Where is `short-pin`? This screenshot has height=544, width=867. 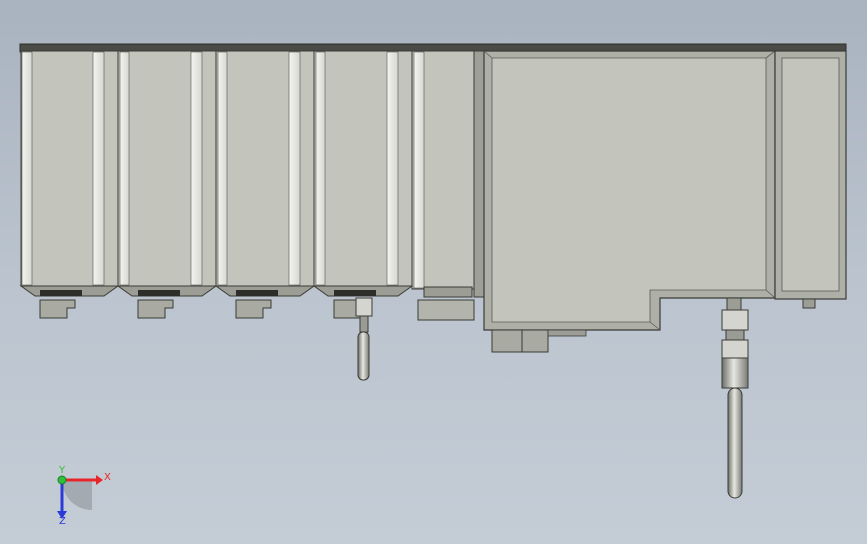
short-pin is located at coordinates (364, 339).